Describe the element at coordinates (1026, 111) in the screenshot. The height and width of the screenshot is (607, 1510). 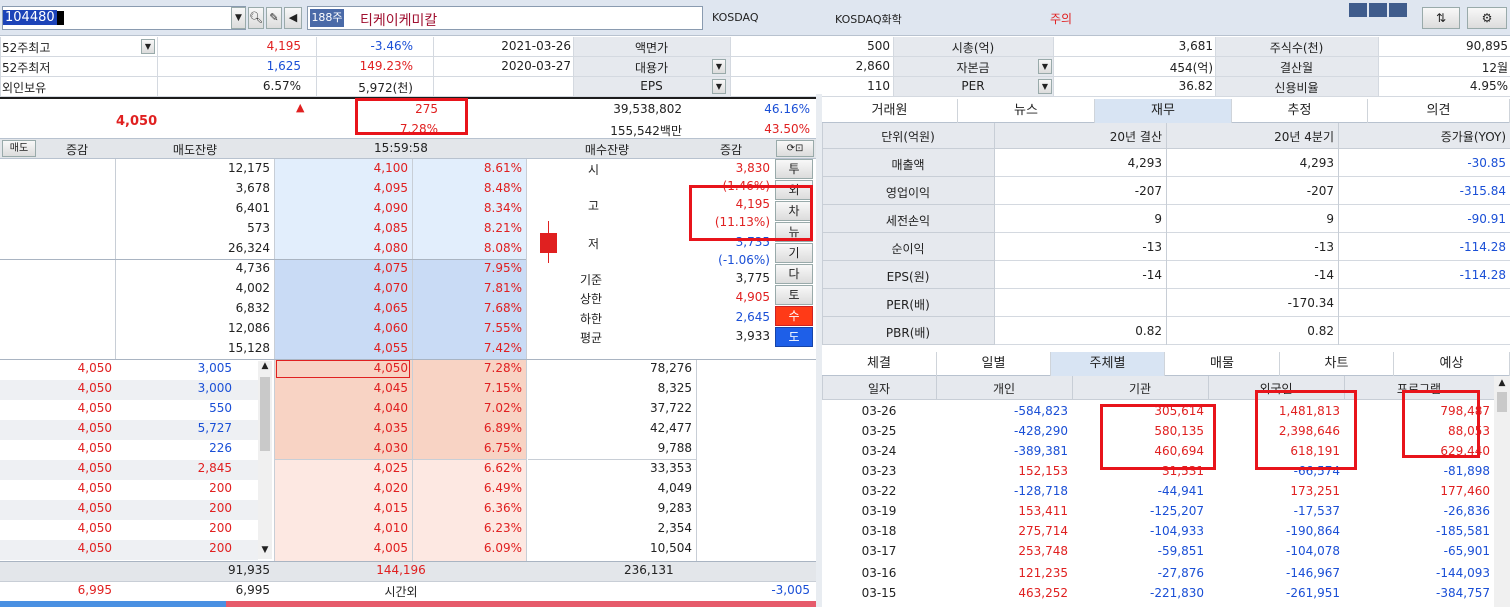
I see `tab-news: 뉴스` at that location.